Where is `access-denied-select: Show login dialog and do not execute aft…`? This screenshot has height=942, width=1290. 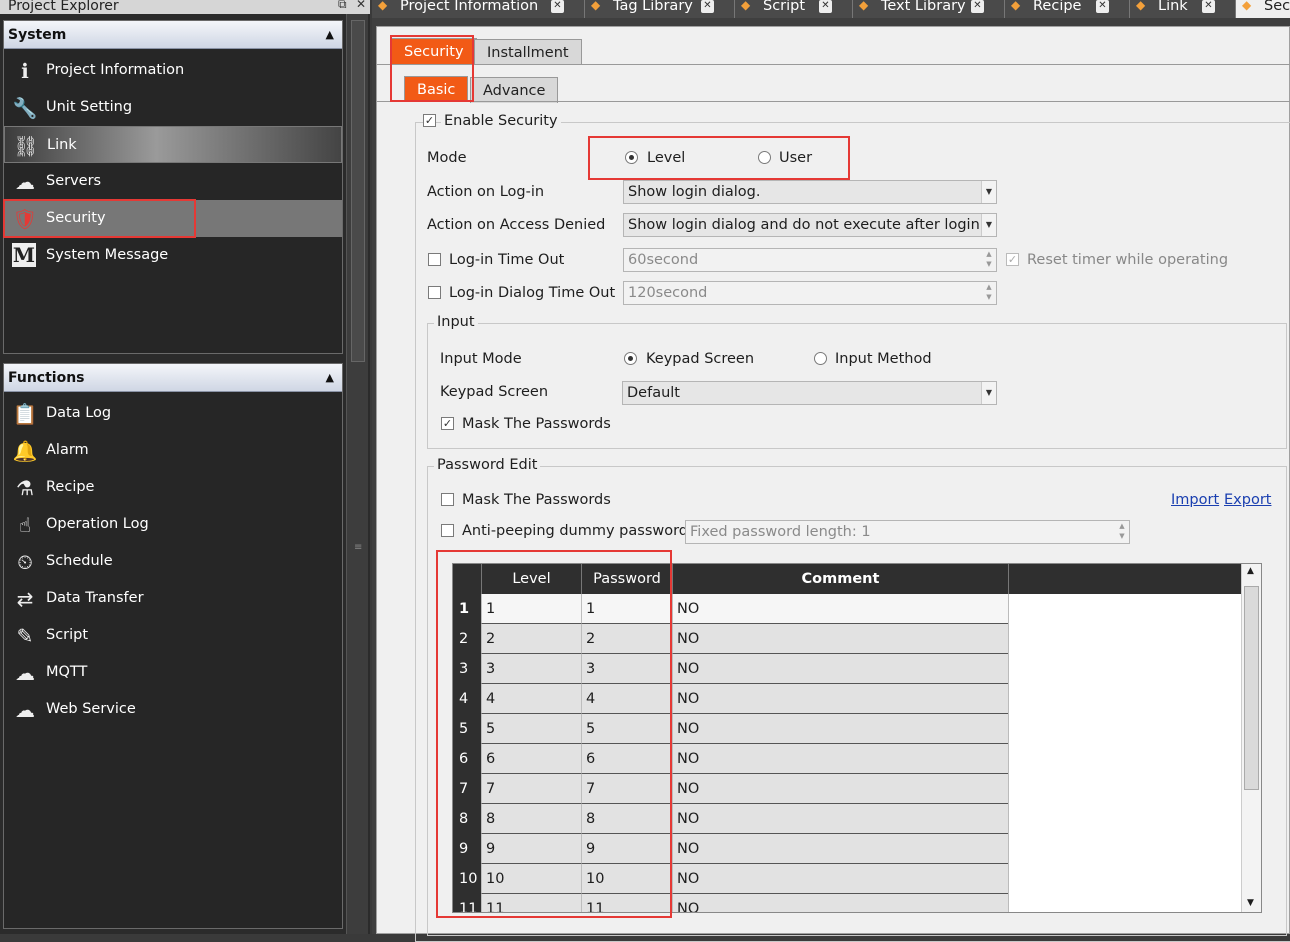
access-denied-select: Show login dialog and do not execute aft… is located at coordinates (810, 225).